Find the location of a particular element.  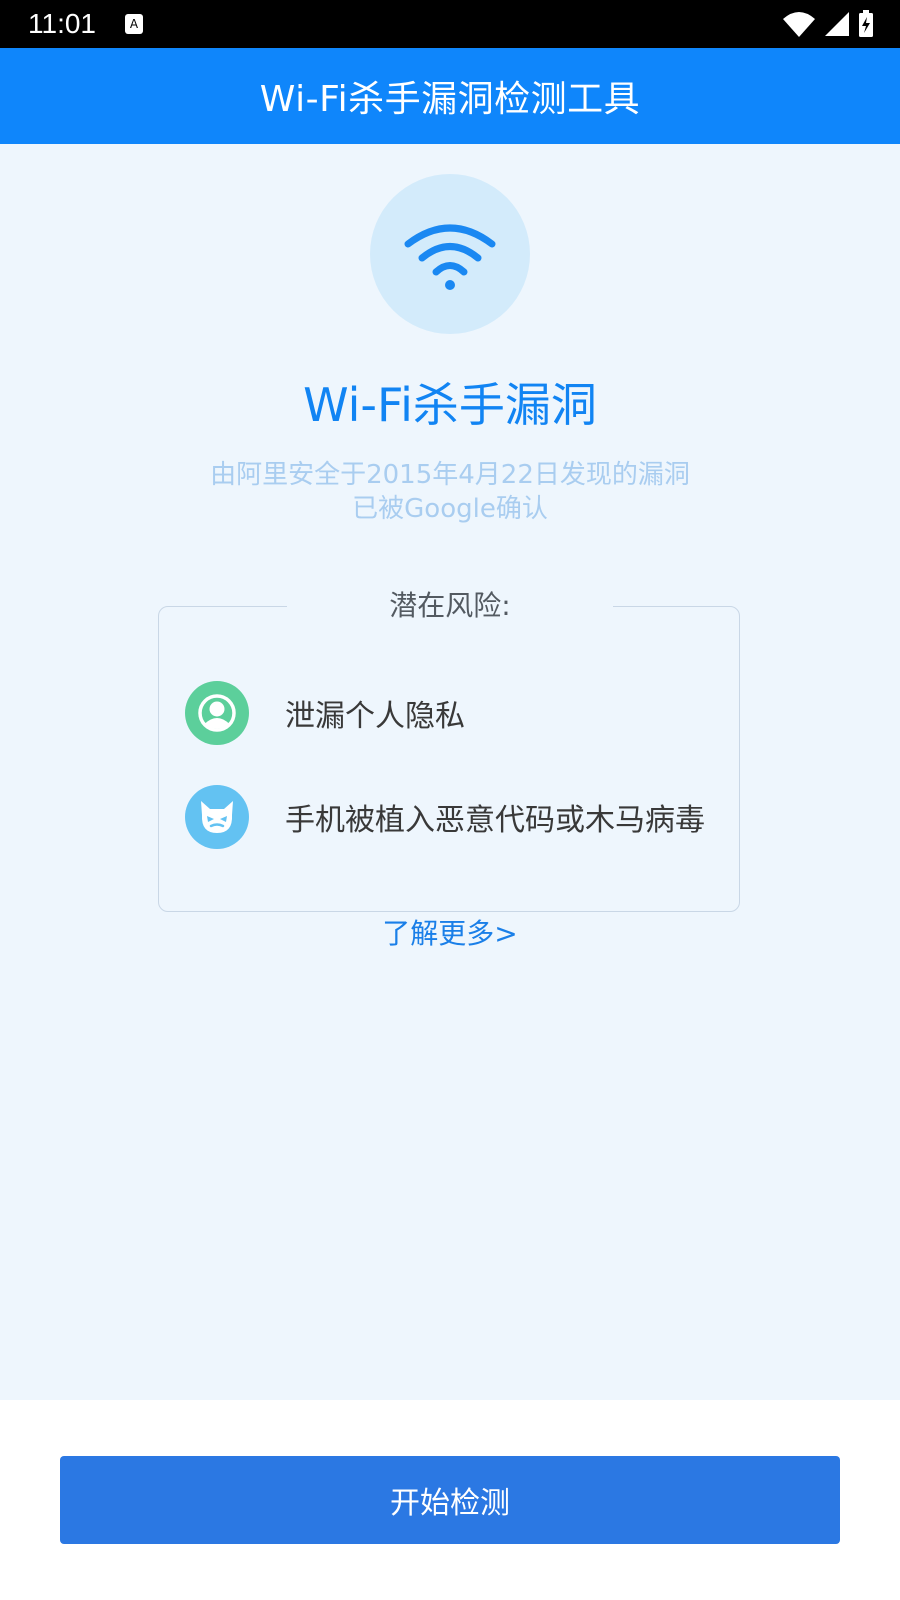

risk-panel: 潜在风险: 泄漏个人隐私 手机被植入恶意代码或木马病毒 is located at coordinates (449, 748).